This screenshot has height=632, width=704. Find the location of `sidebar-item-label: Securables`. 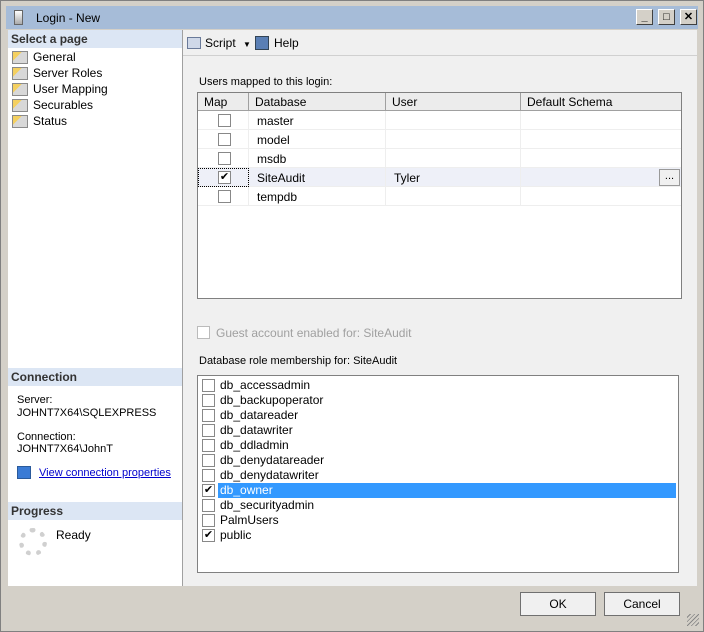

sidebar-item-label: Securables is located at coordinates (63, 105).